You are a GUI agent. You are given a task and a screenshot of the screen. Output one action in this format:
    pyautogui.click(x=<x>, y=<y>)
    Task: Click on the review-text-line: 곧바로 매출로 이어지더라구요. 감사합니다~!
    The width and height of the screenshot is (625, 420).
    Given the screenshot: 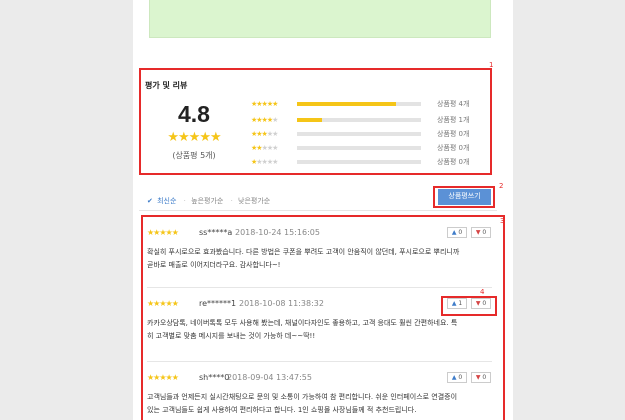 What is the action you would take?
    pyautogui.click(x=214, y=265)
    